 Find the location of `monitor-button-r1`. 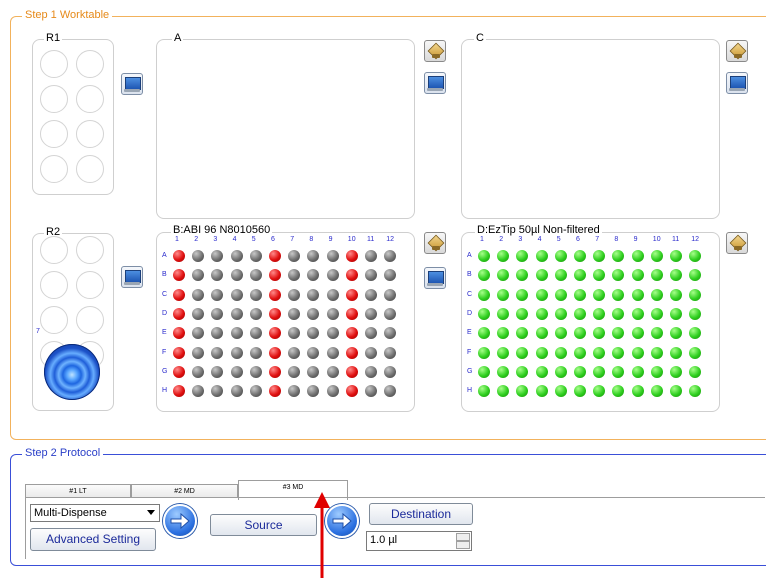

monitor-button-r1 is located at coordinates (132, 84).